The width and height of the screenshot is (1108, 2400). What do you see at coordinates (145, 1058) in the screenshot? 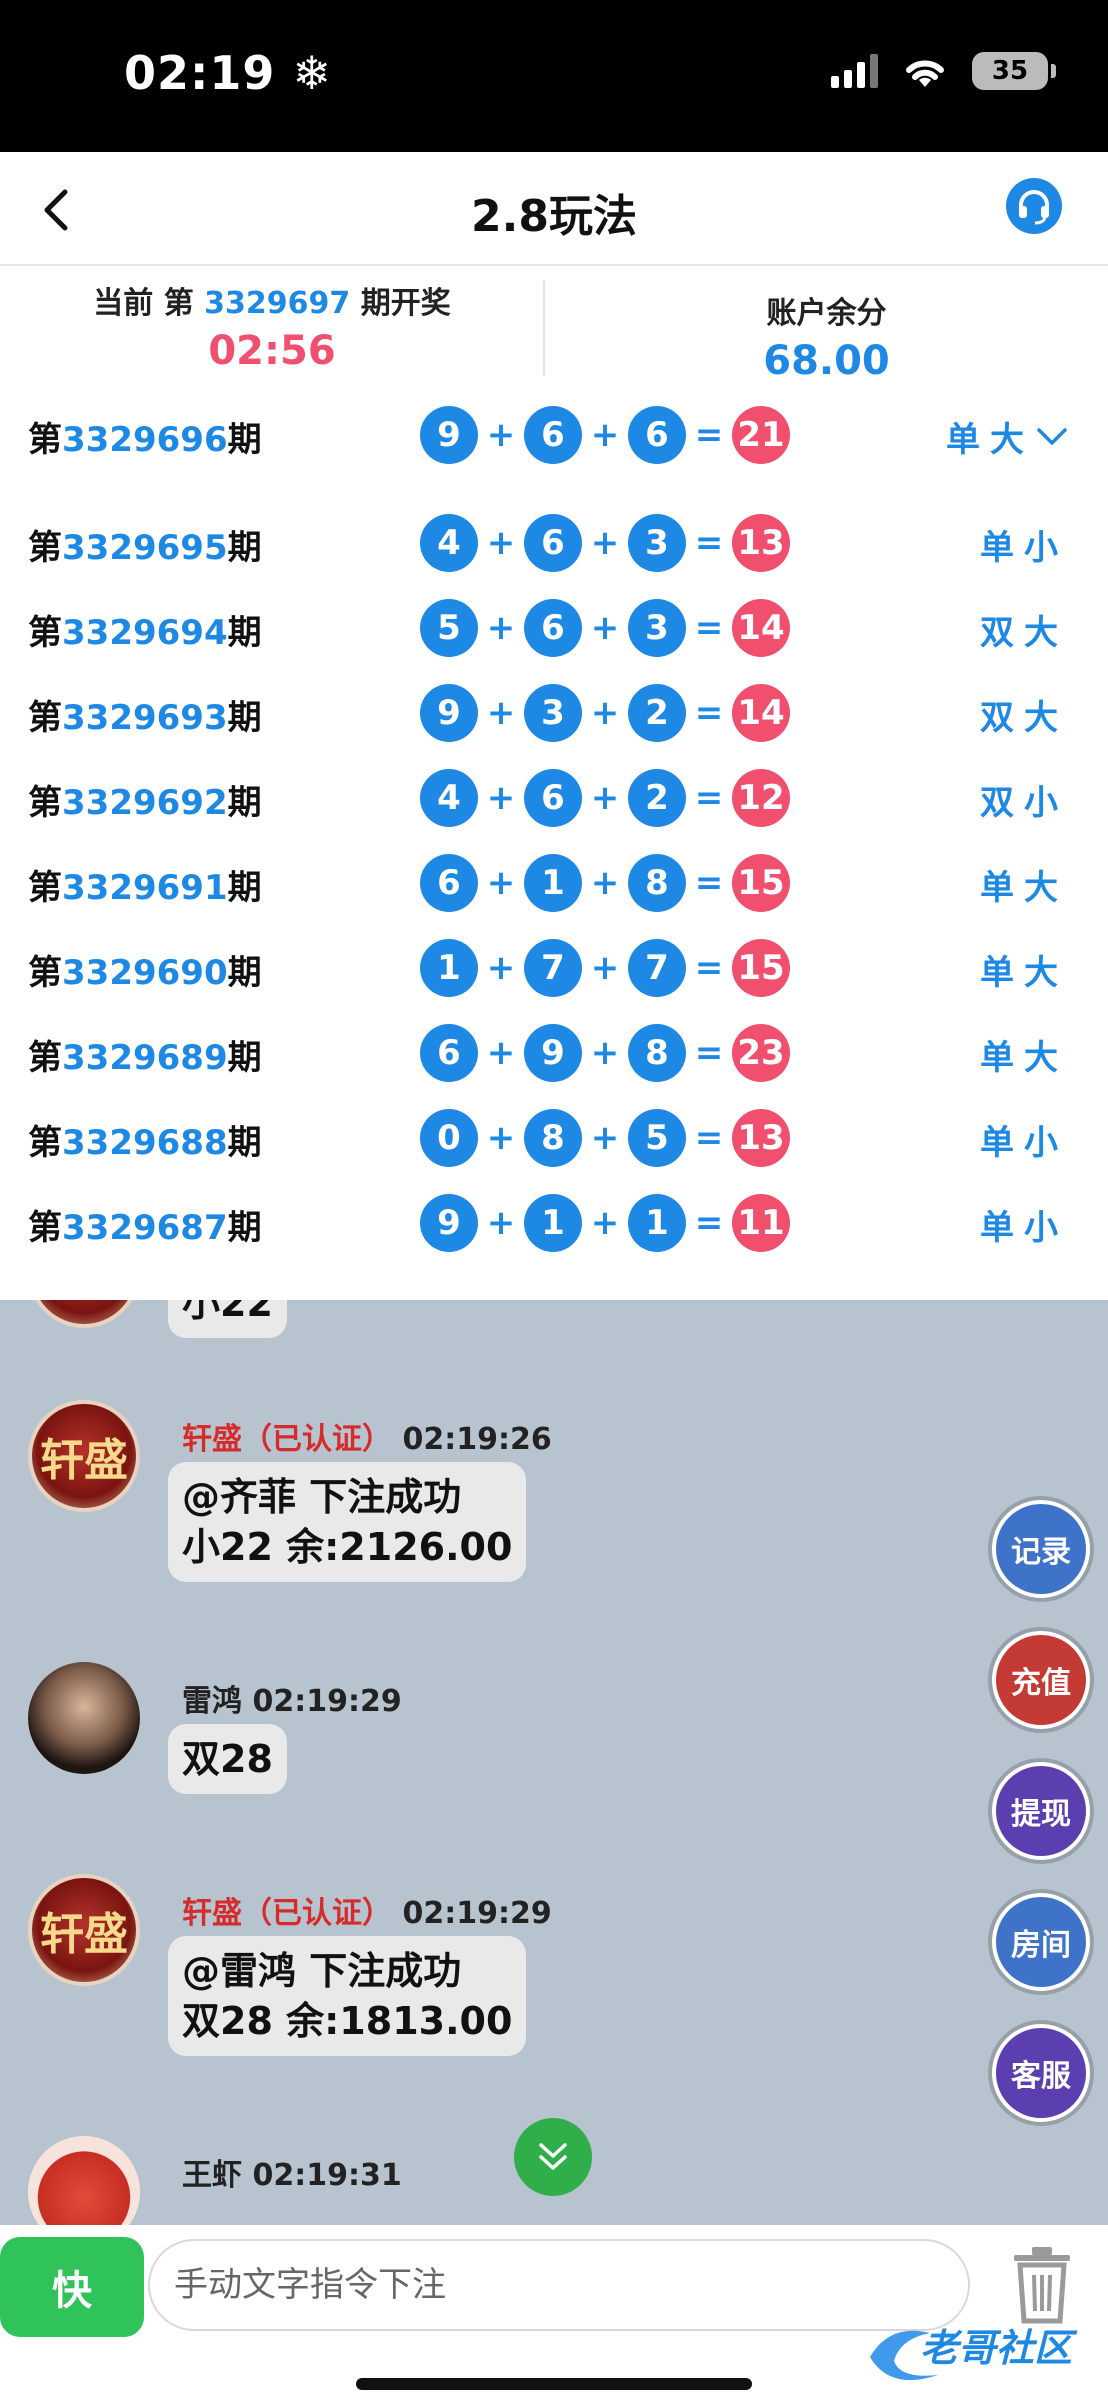
I see `history-period: 第3329689期` at bounding box center [145, 1058].